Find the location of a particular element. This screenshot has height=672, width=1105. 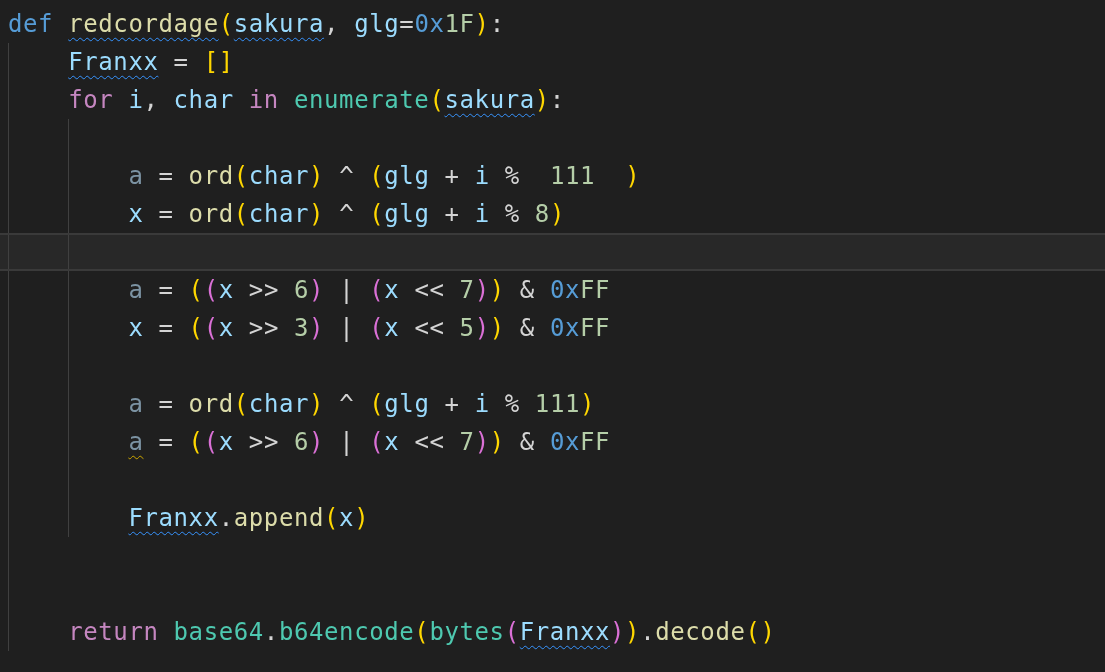

code-line: x = ord(char) ^ (glg + i % 8) is located at coordinates (346, 214).